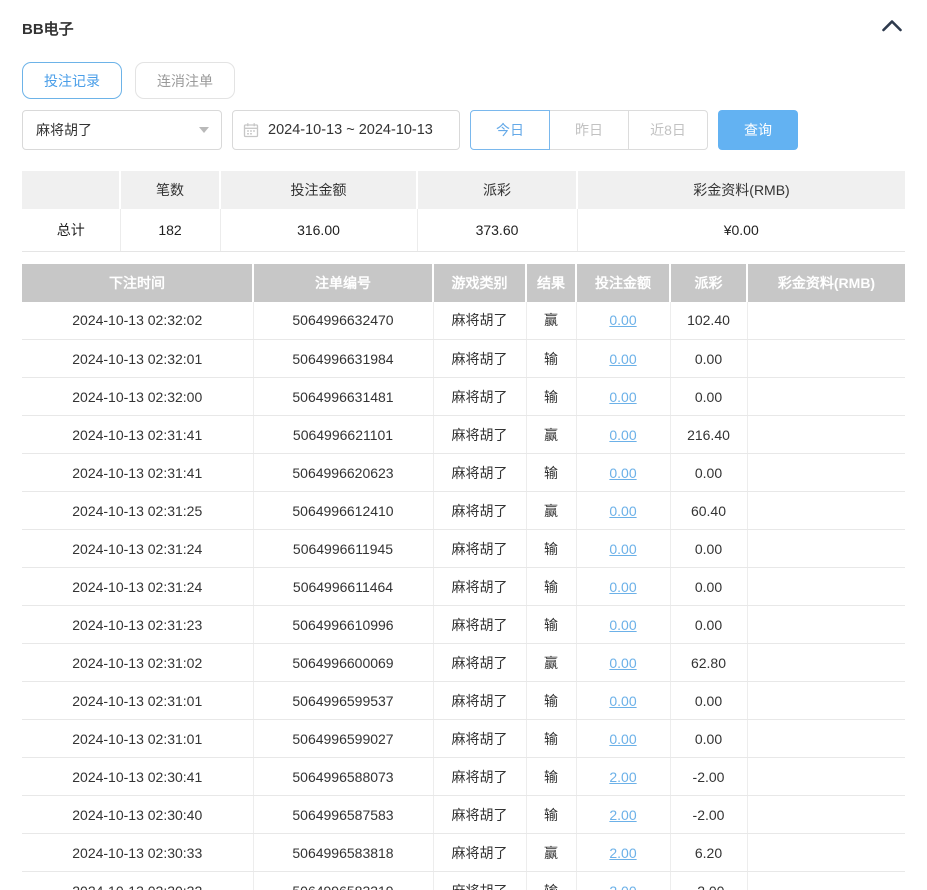  Describe the element at coordinates (343, 472) in the screenshot. I see `cell-order-id: 5064996620623` at that location.